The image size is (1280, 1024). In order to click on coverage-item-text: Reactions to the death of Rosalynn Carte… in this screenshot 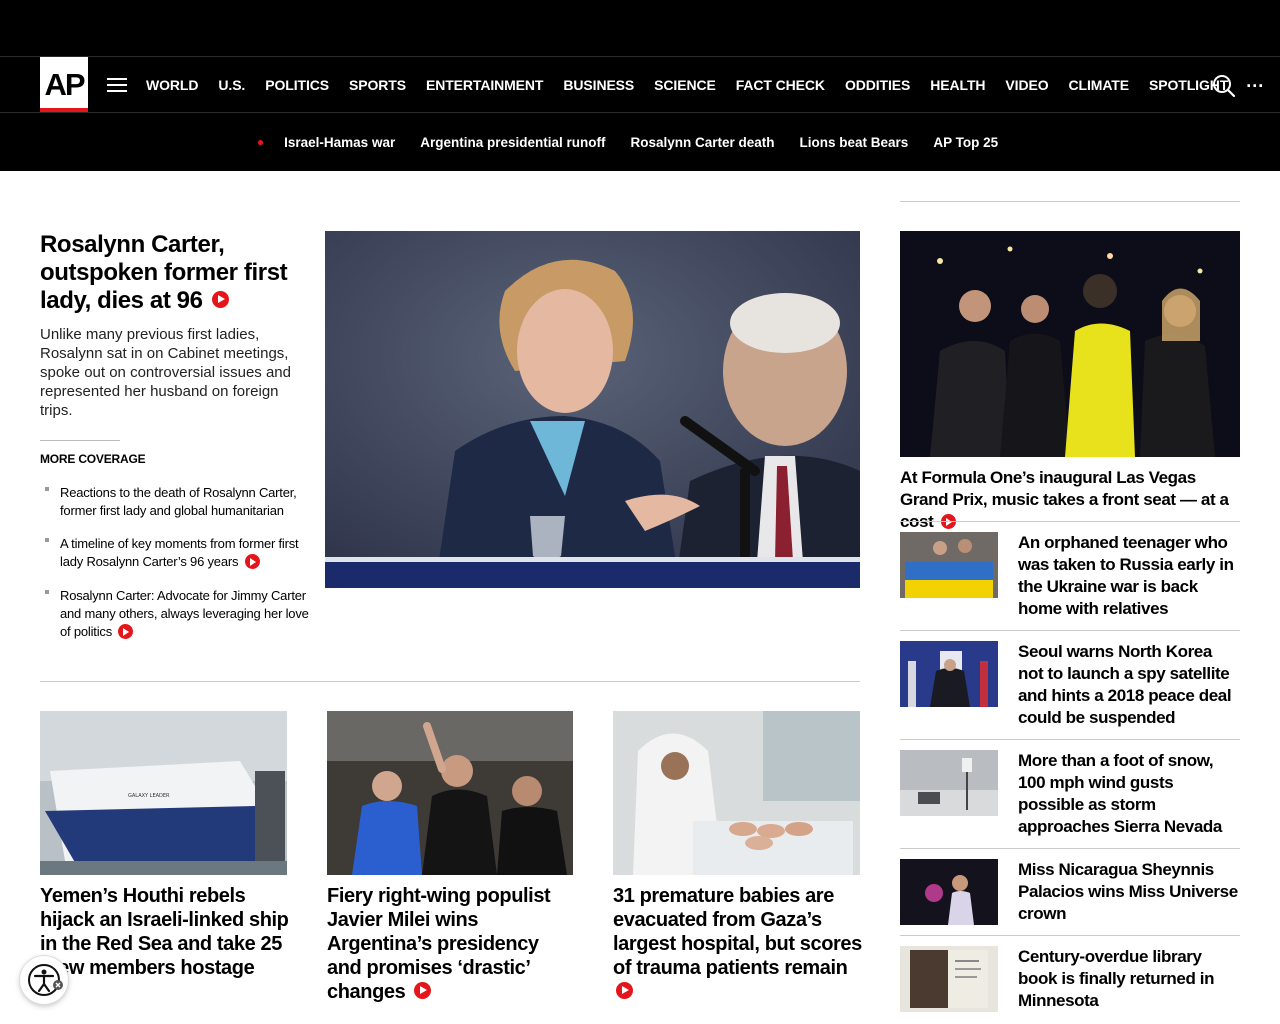, I will do `click(178, 501)`.